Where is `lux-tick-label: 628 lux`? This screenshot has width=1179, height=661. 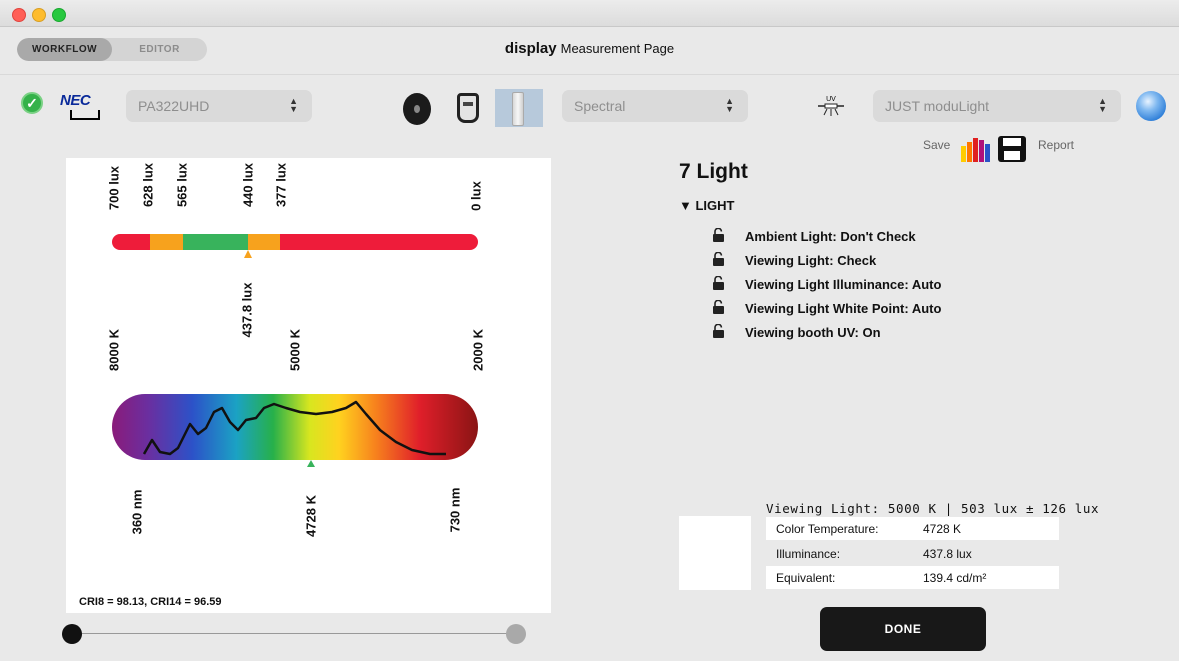 lux-tick-label: 628 lux is located at coordinates (148, 185).